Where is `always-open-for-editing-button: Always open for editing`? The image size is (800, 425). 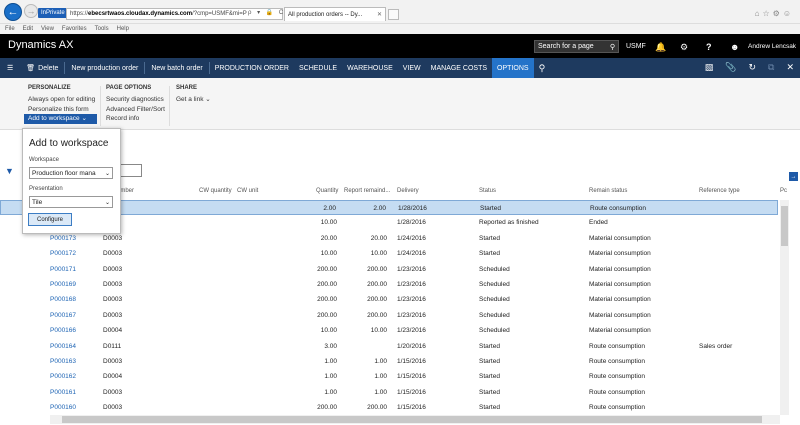
always-open-for-editing-button: Always open for editing is located at coordinates (62, 100).